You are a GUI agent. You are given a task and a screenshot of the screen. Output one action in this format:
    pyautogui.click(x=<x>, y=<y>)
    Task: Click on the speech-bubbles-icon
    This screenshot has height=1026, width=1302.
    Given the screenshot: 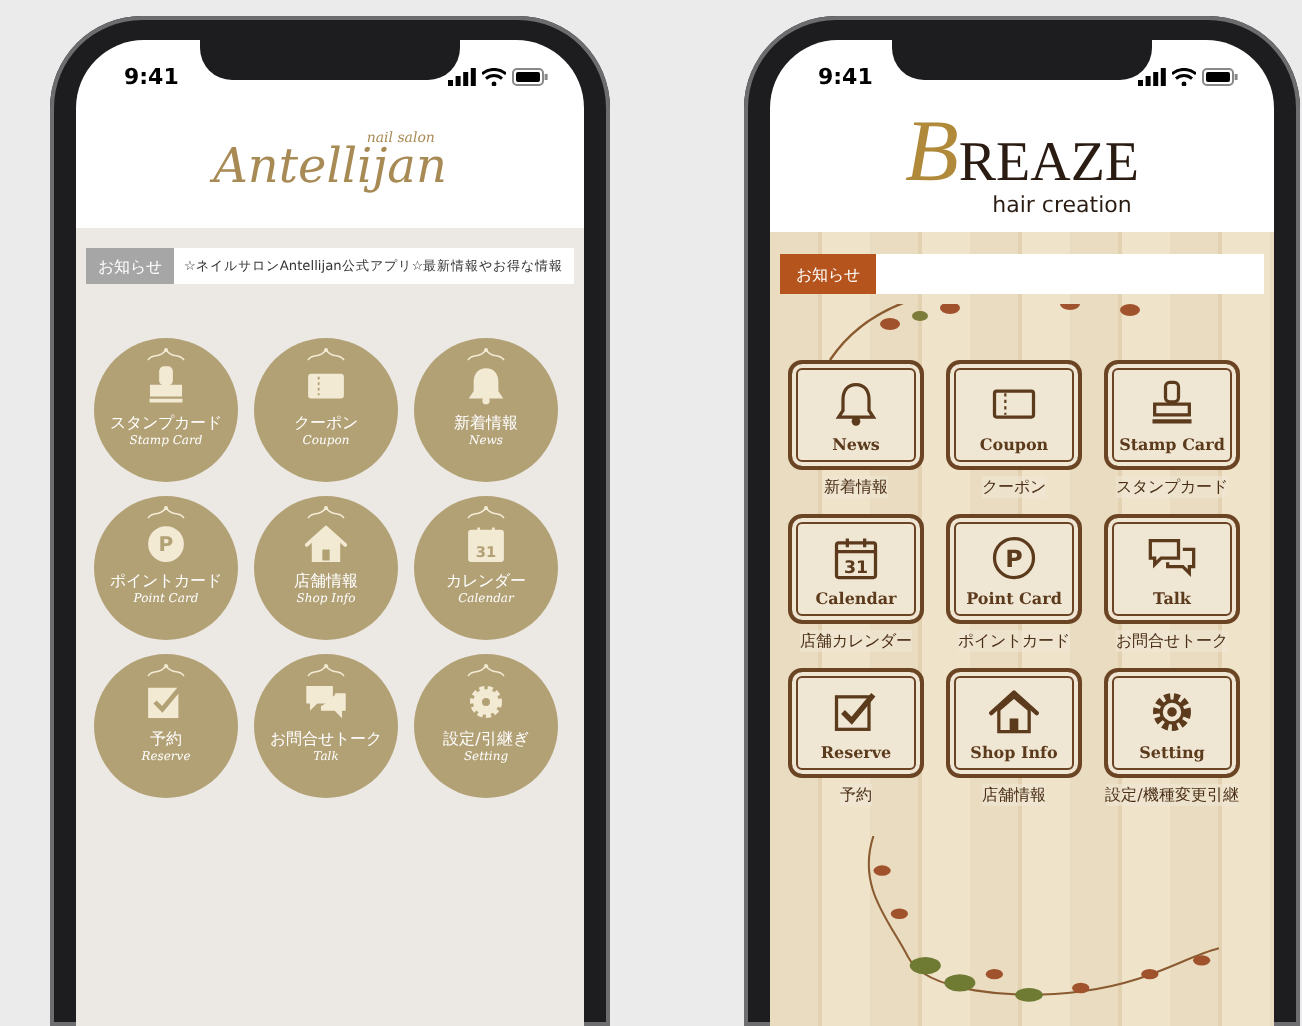 What is the action you would take?
    pyautogui.click(x=326, y=702)
    